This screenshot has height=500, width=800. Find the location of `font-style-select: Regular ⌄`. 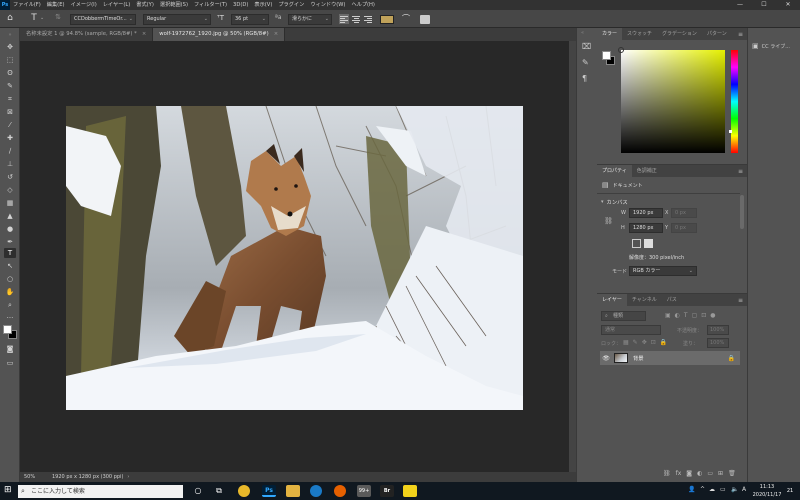

font-style-select: Regular ⌄ is located at coordinates (177, 19).